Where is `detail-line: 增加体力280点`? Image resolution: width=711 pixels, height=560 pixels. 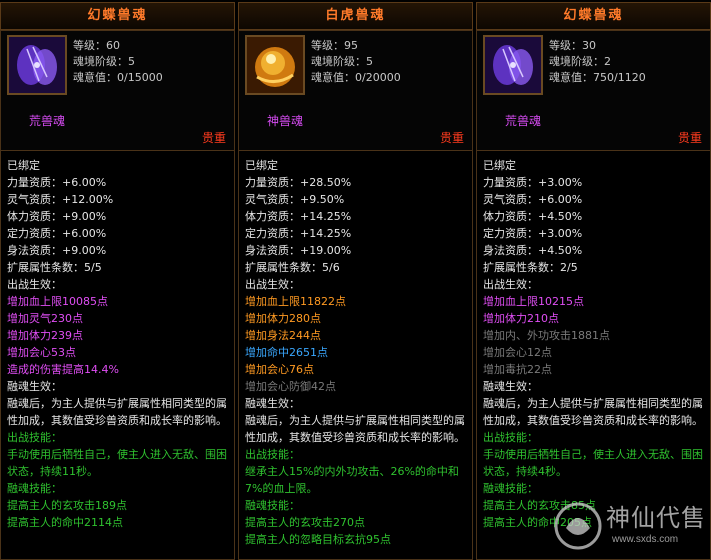 detail-line: 增加体力280点 is located at coordinates (283, 318).